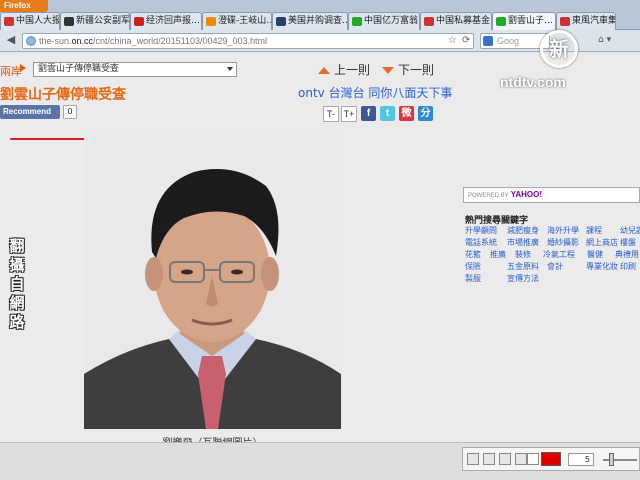  What do you see at coordinates (349, 114) in the screenshot?
I see `text-larger-button: T+` at bounding box center [349, 114].